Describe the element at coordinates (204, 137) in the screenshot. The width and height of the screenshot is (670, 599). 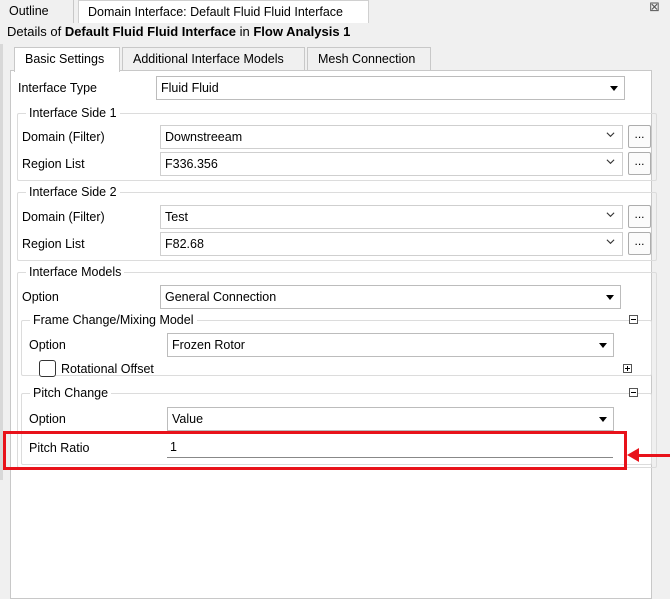
I see `side1-domain-value: Downstreeam` at that location.